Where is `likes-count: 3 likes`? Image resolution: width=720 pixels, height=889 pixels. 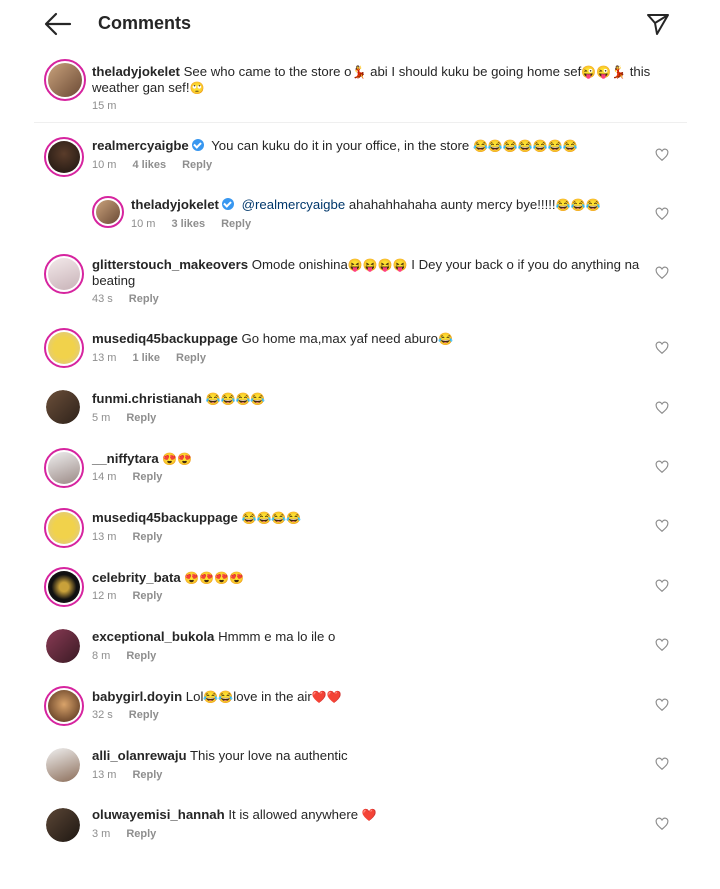
likes-count: 3 likes is located at coordinates (188, 224).